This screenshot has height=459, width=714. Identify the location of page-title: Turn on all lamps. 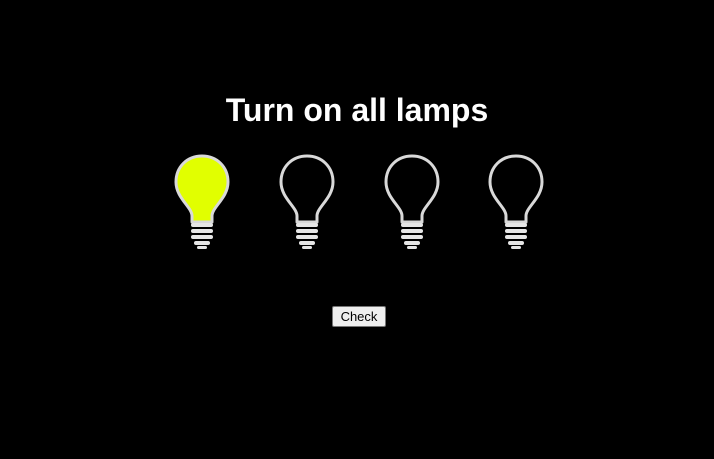
(357, 110).